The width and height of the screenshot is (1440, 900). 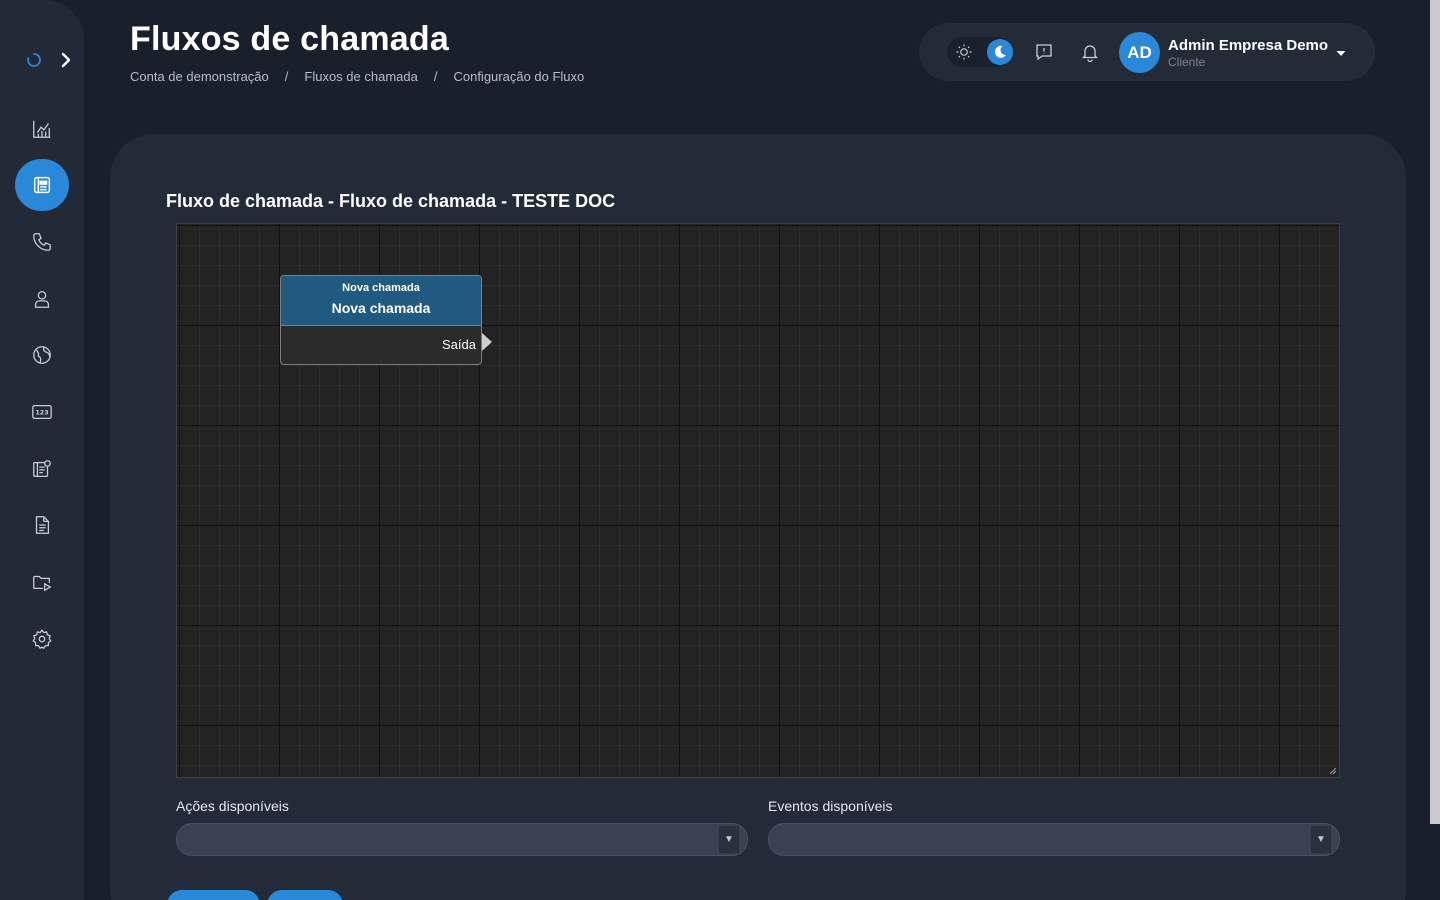 I want to click on events-select-arrow: ▼, so click(x=1321, y=839).